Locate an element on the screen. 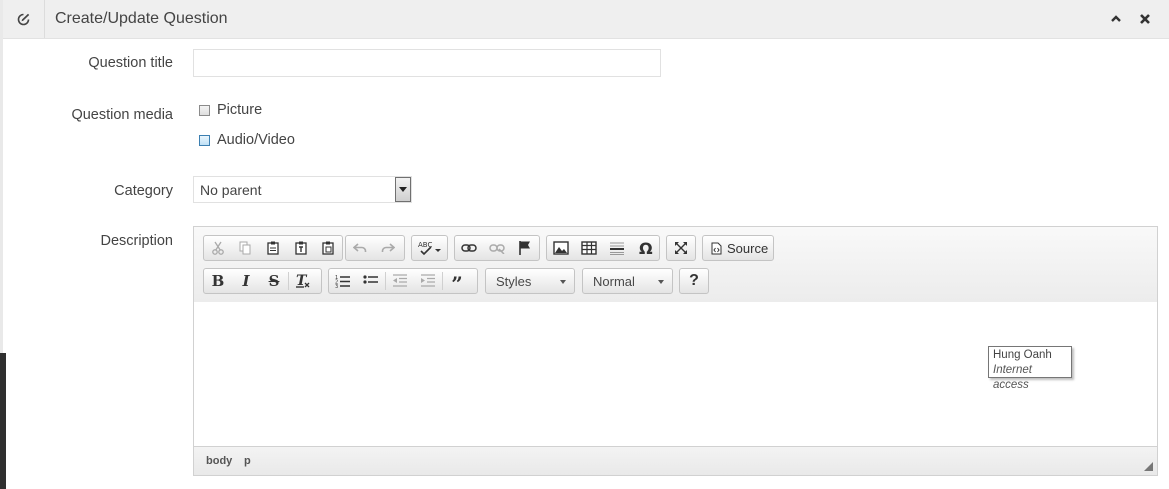 The width and height of the screenshot is (1169, 489). category-label: Category is located at coordinates (143, 191).